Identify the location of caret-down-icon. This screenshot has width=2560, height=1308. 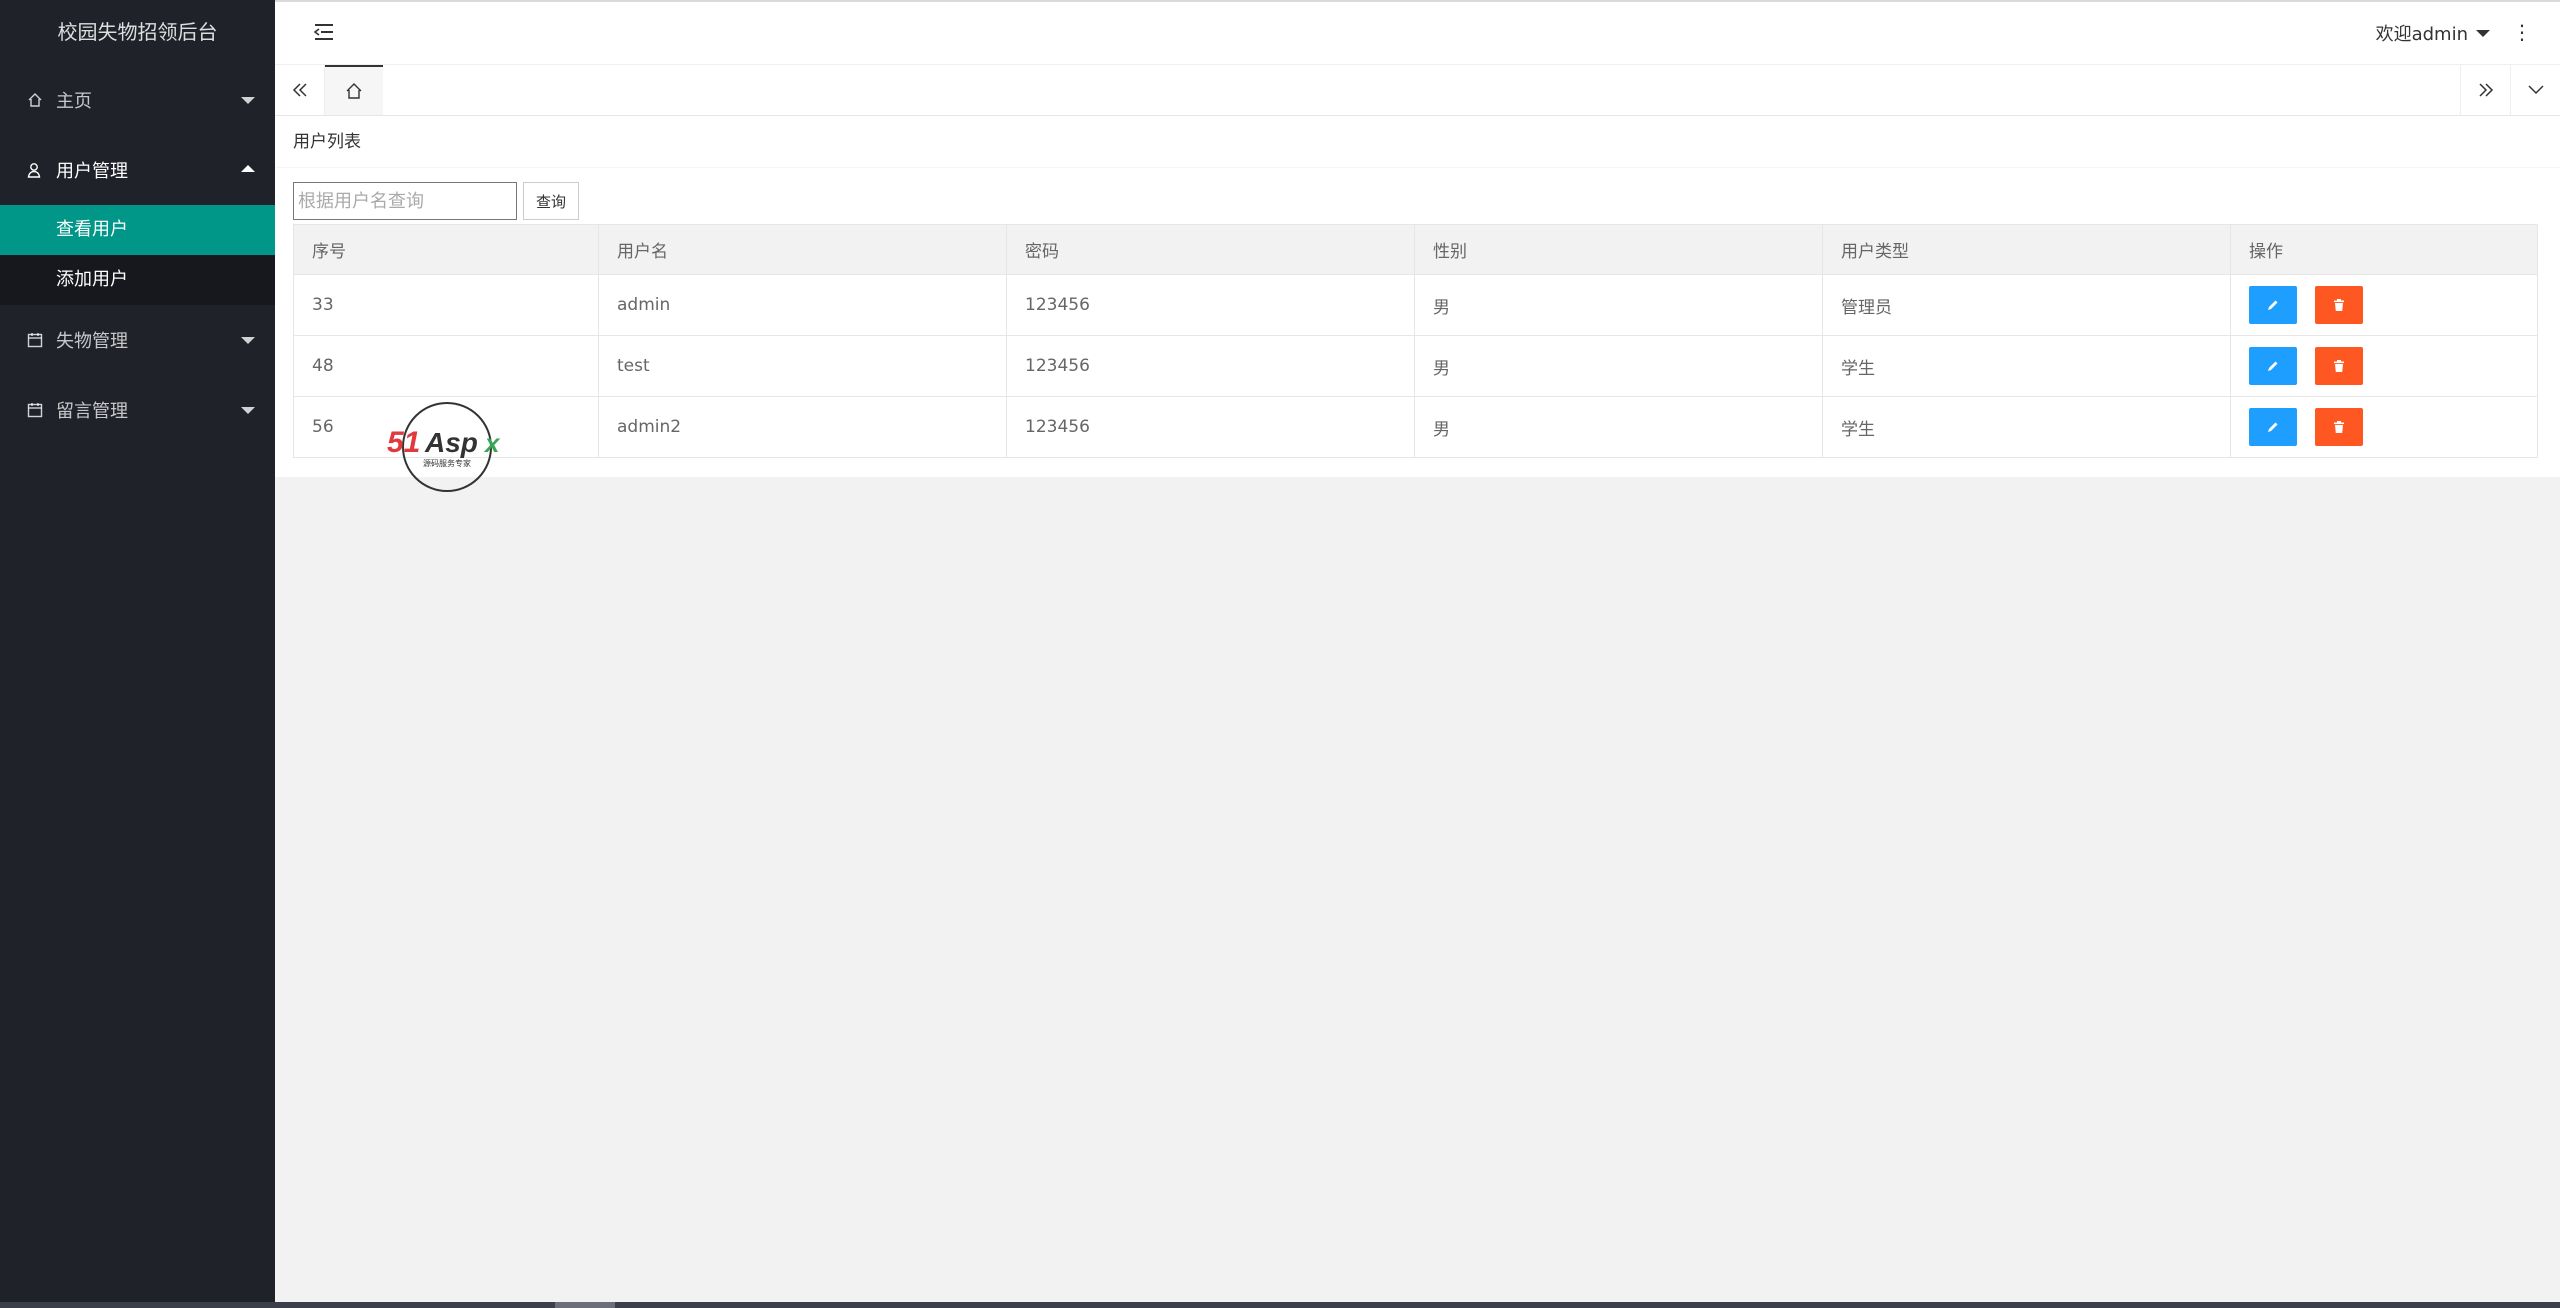
(2483, 33).